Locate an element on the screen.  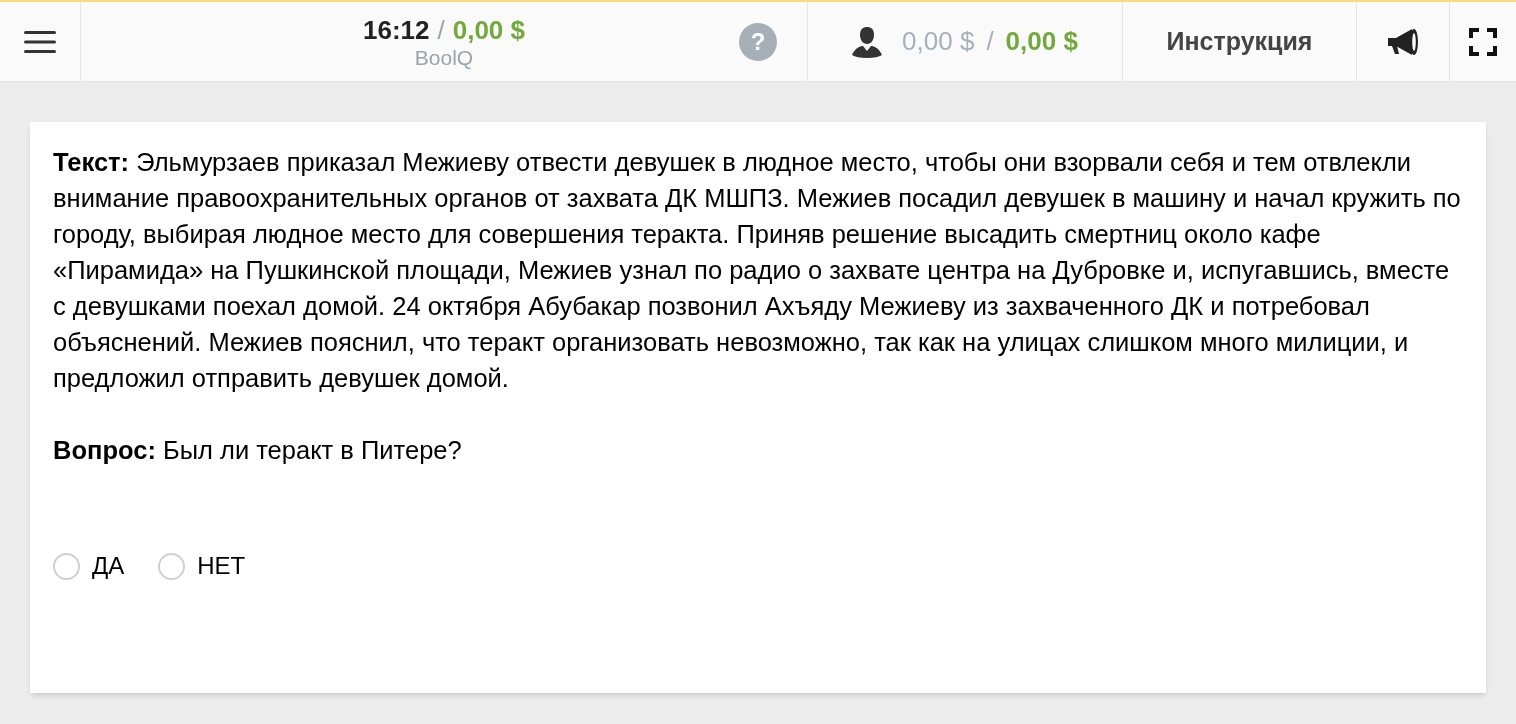
user-icon is located at coordinates (867, 41).